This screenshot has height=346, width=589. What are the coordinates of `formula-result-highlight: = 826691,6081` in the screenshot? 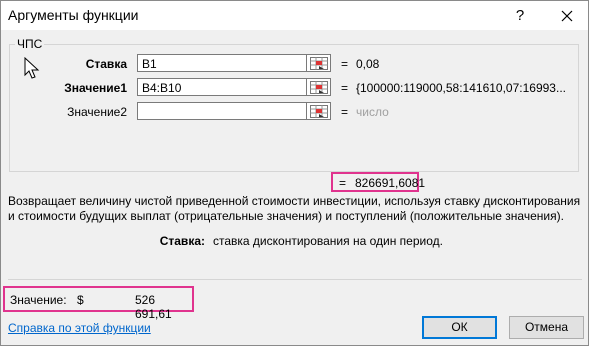 It's located at (378, 182).